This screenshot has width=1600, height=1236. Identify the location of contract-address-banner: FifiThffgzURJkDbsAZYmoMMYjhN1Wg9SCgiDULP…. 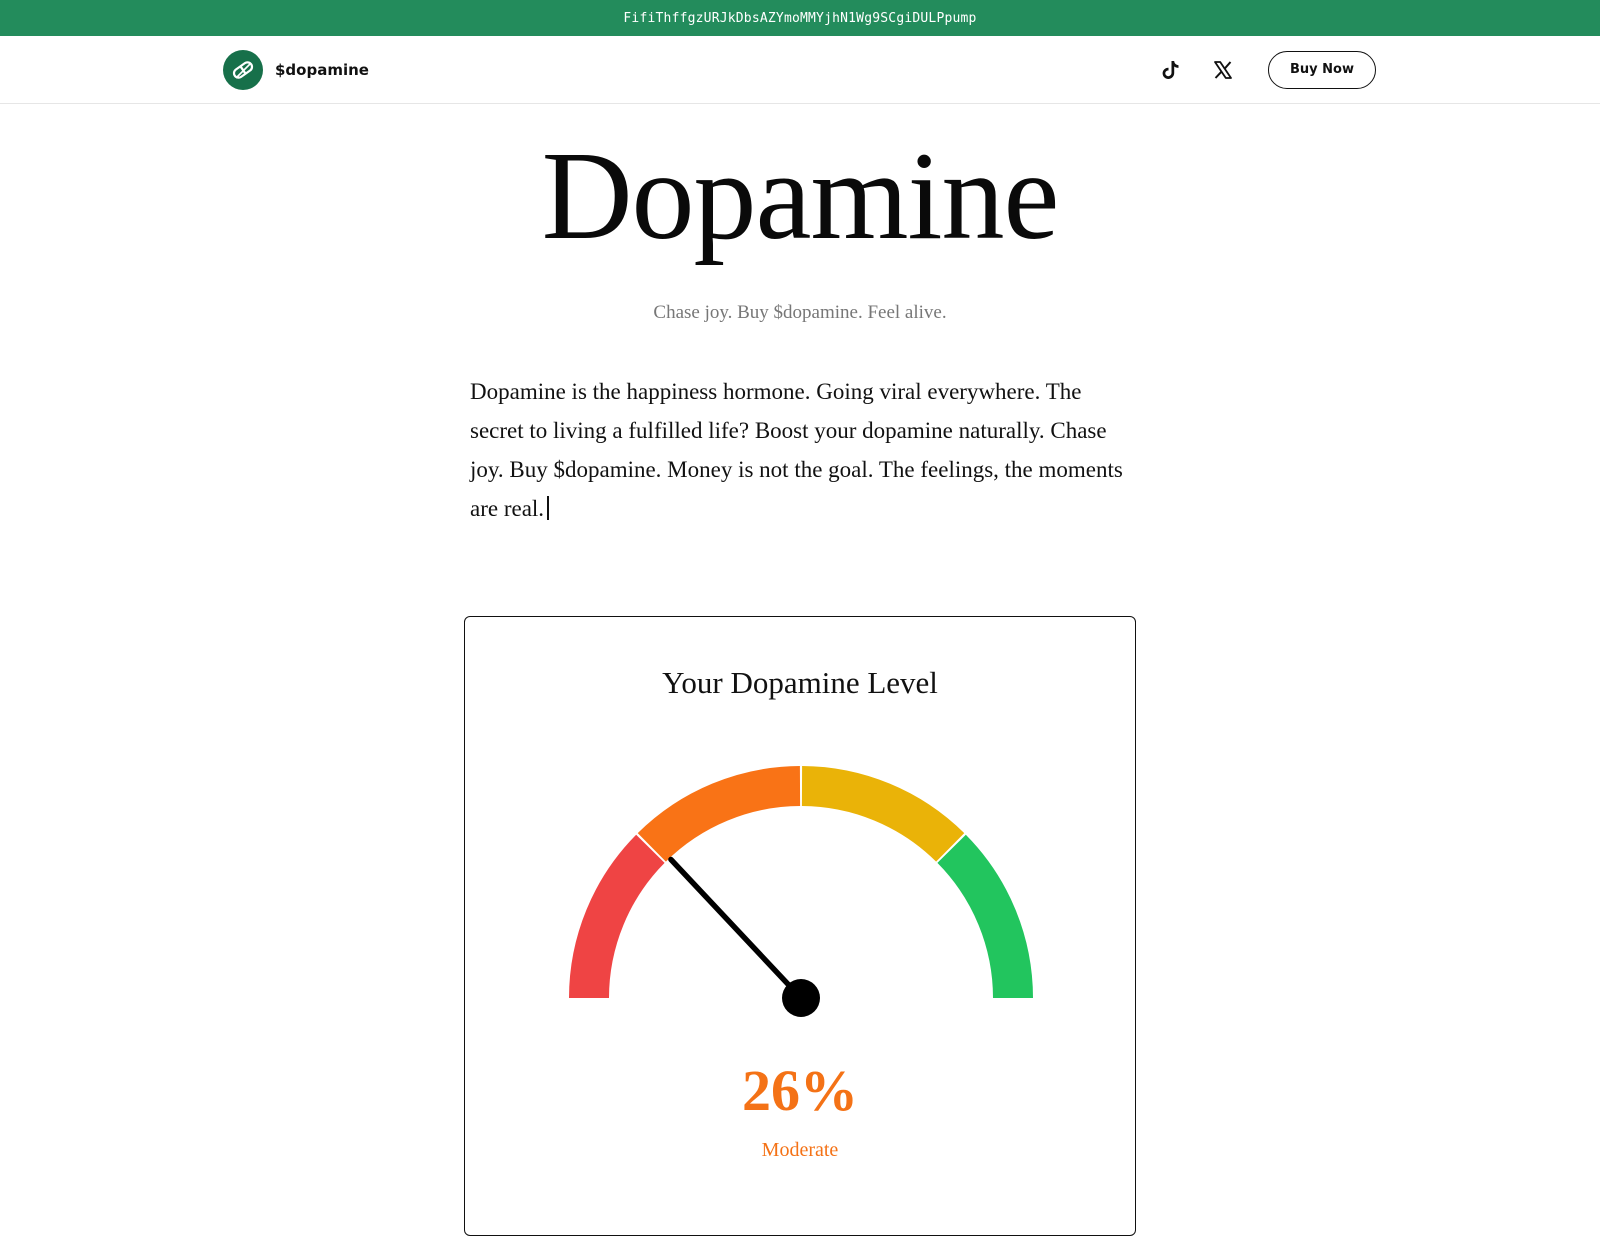
(800, 18).